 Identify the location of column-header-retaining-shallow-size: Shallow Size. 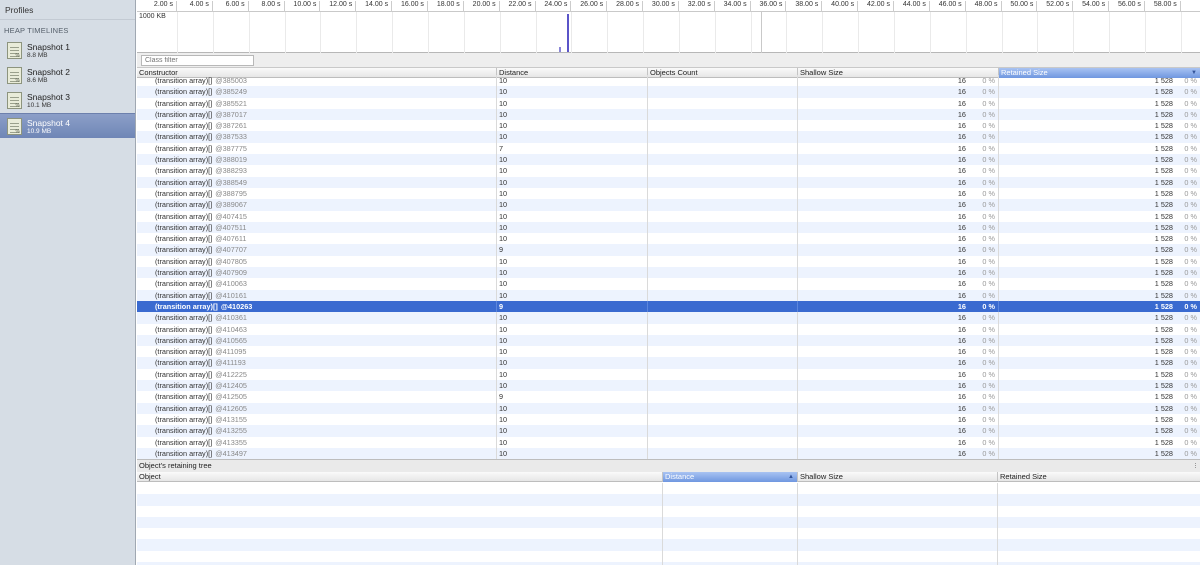
(898, 477).